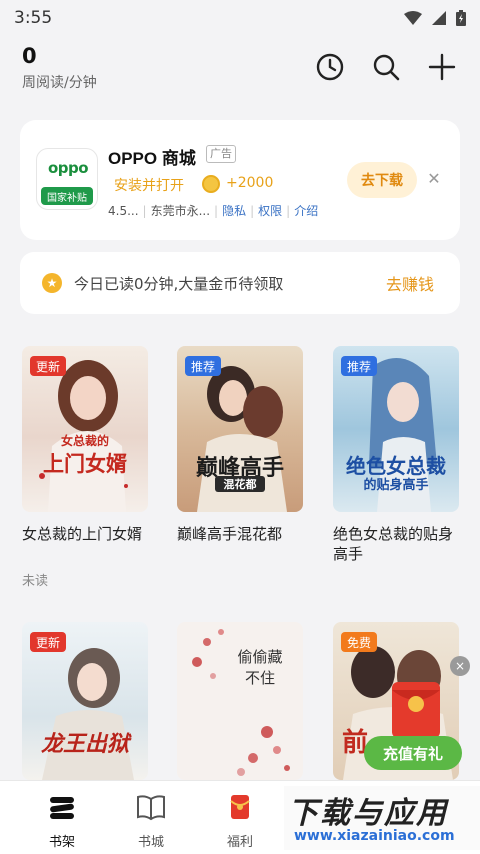  What do you see at coordinates (359, 642) in the screenshot?
I see `free-badge: 免费` at bounding box center [359, 642].